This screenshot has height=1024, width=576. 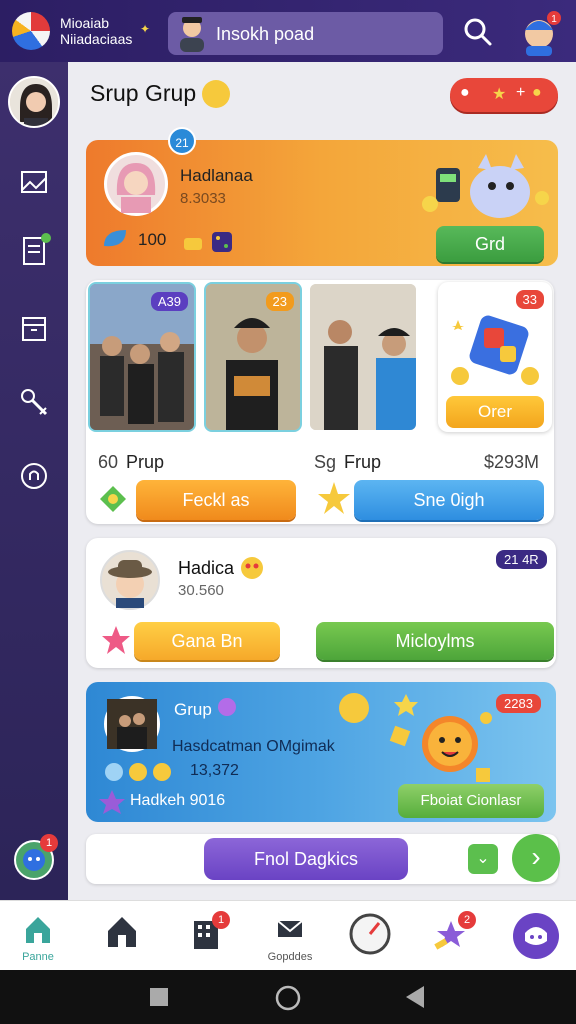 I want to click on tab-badge: 2, so click(x=467, y=920).